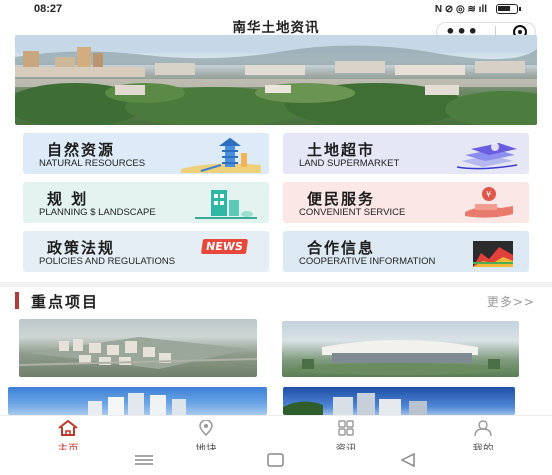 This screenshot has width=552, height=475. What do you see at coordinates (225, 246) in the screenshot?
I see `news-badge: NEWS` at bounding box center [225, 246].